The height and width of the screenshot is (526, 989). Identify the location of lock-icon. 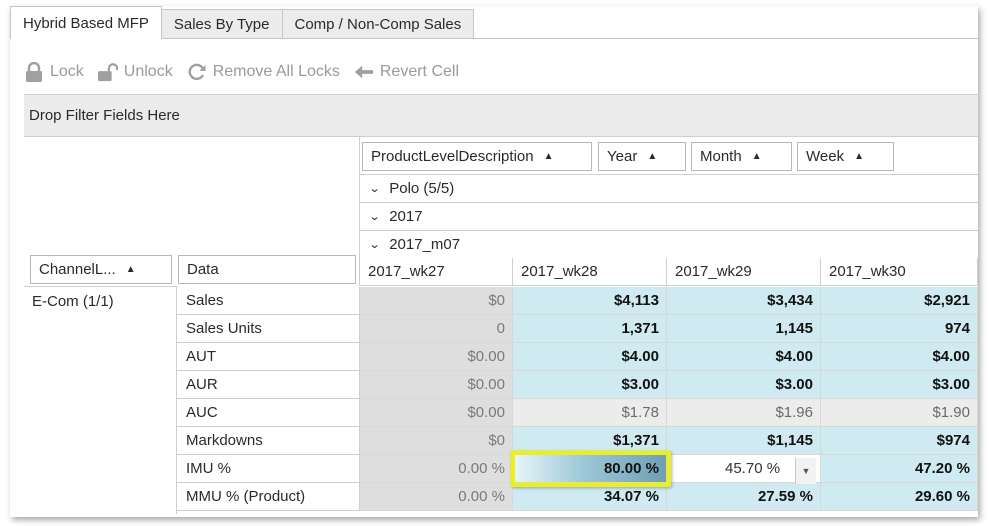
(34, 72).